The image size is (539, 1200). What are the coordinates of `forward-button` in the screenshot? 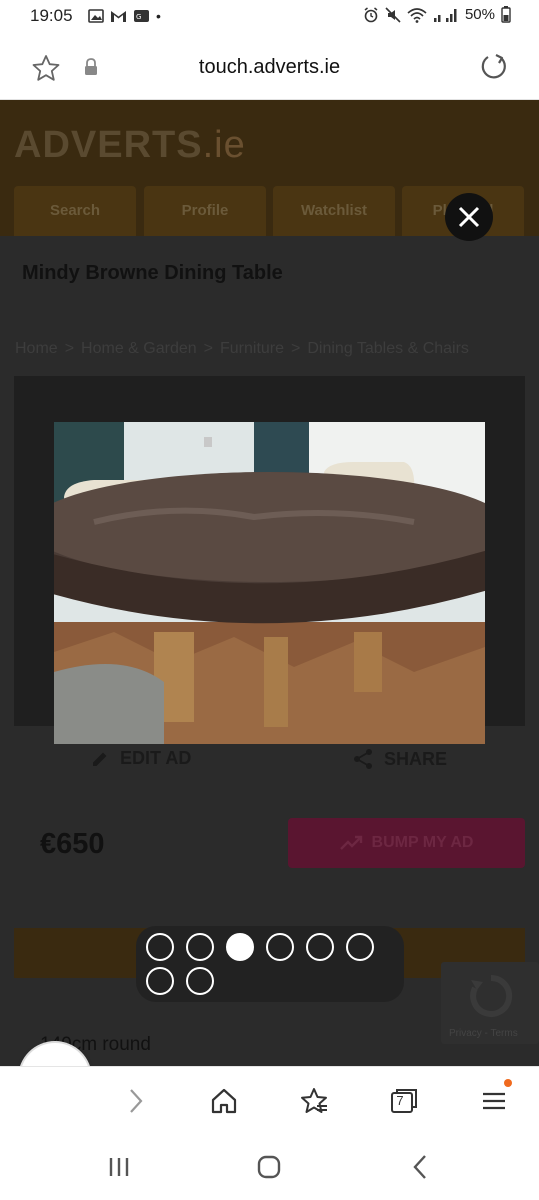 It's located at (136, 1101).